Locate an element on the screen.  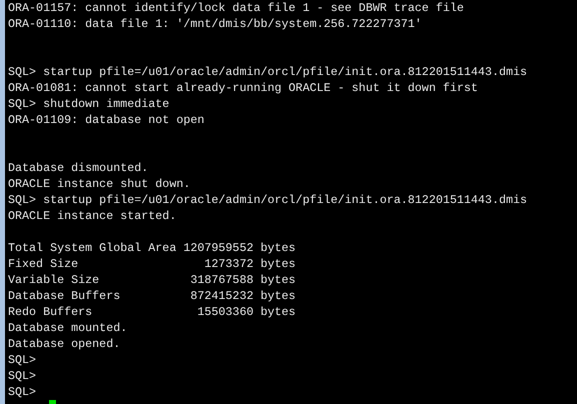
terminal-line: ORA-01081: cannot start already-running ORACLE - shut it down first is located at coordinates (243, 88).